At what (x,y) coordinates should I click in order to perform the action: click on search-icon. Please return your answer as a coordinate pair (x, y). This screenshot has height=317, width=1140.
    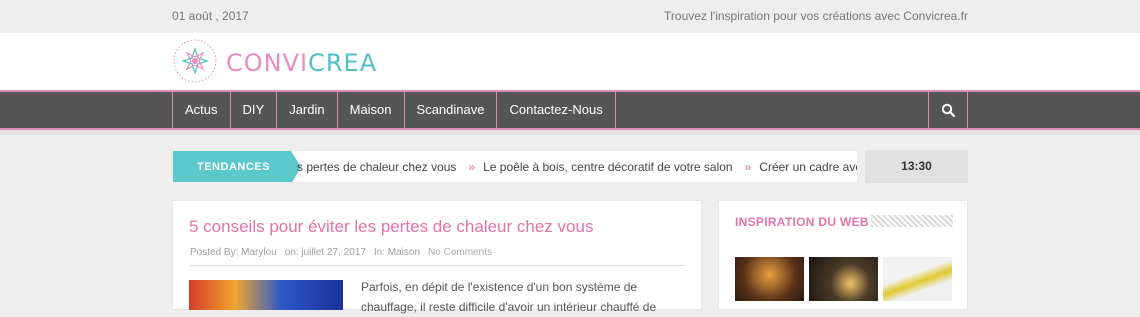
    Looking at the image, I should click on (948, 110).